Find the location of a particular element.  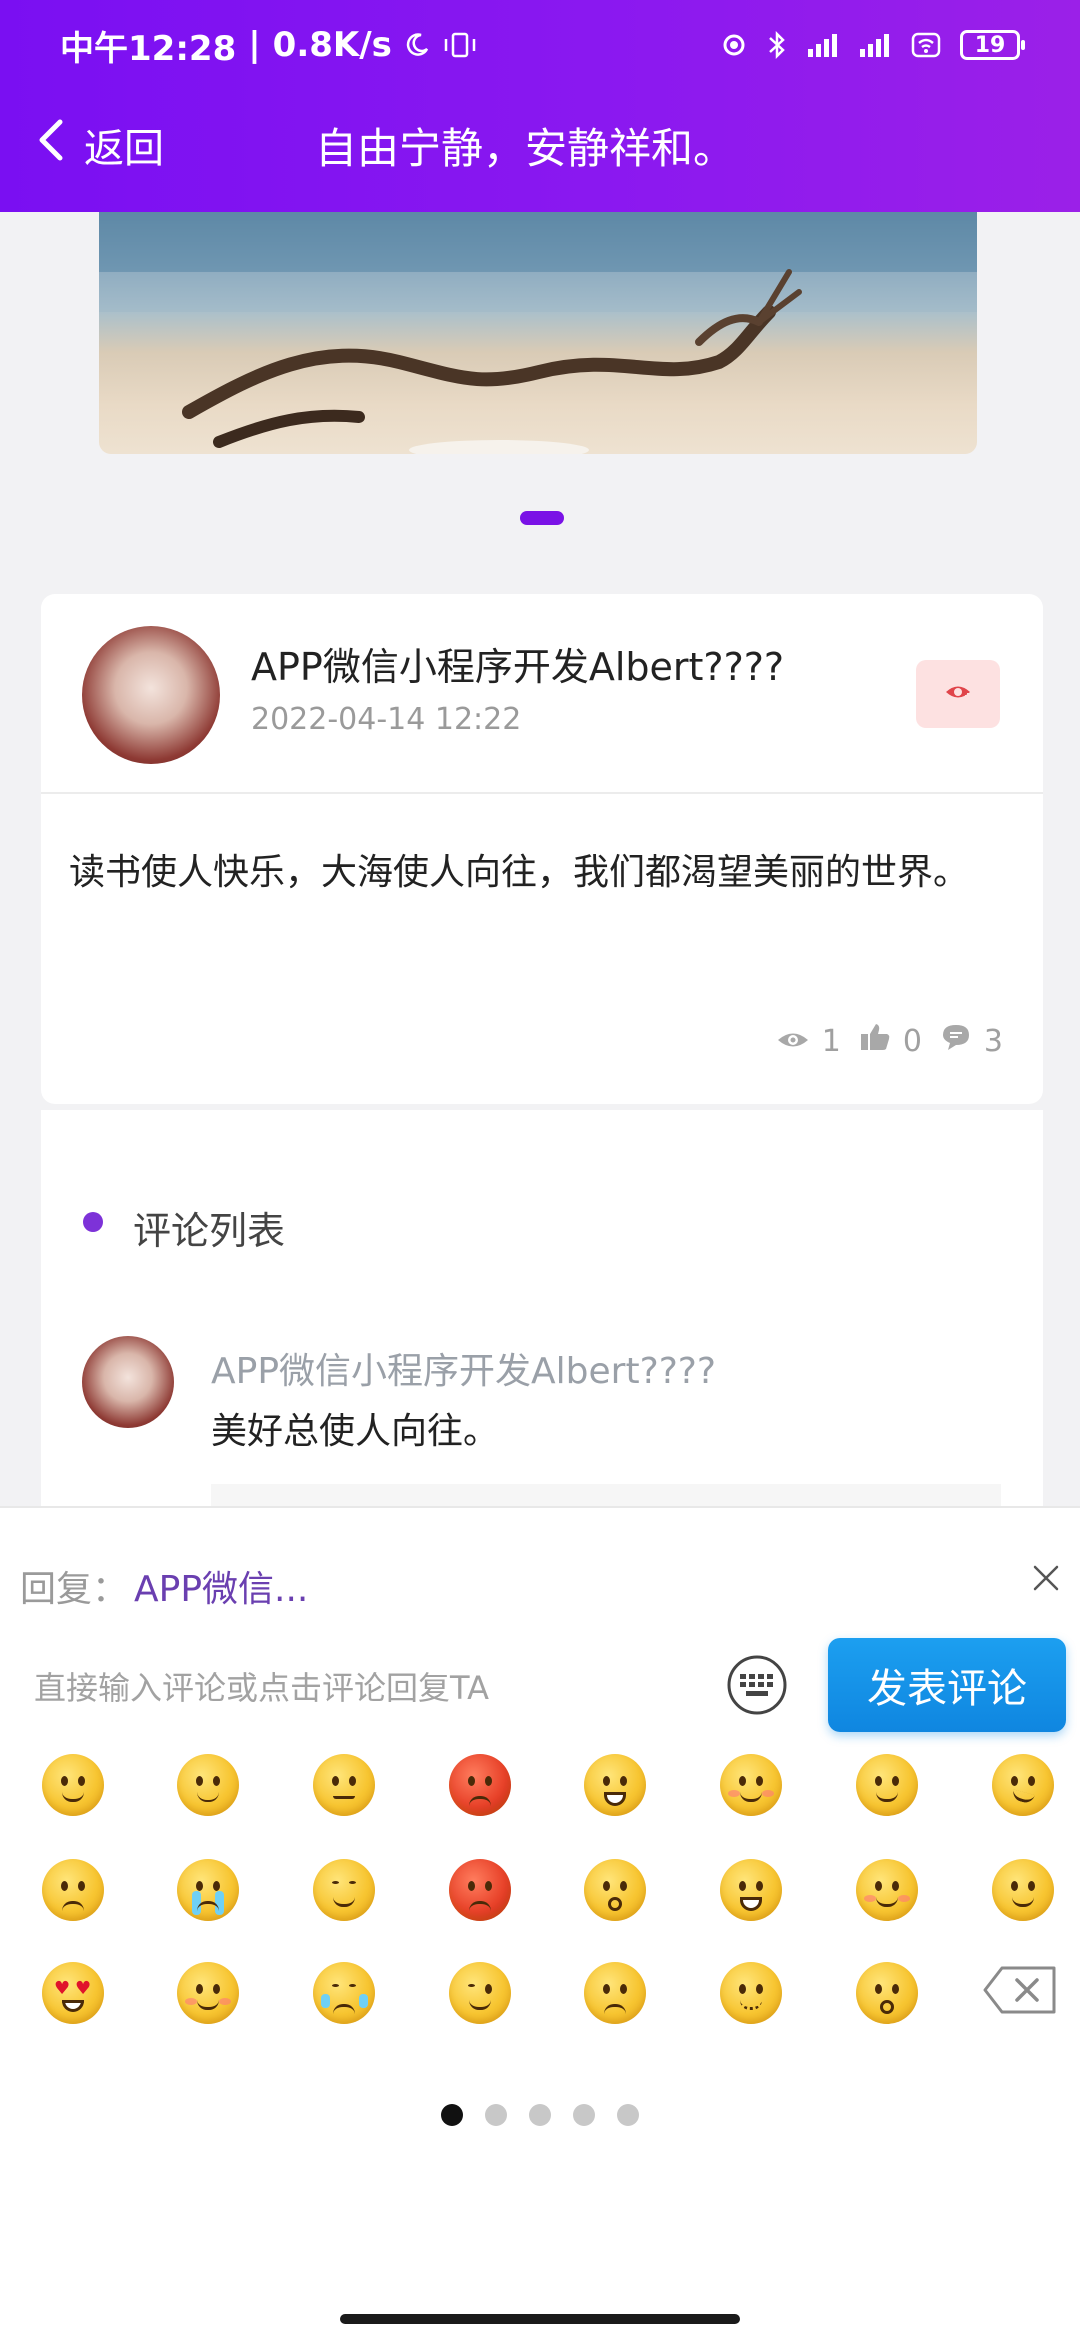

post-stats: 1 0 3 is located at coordinates (885, 1041).